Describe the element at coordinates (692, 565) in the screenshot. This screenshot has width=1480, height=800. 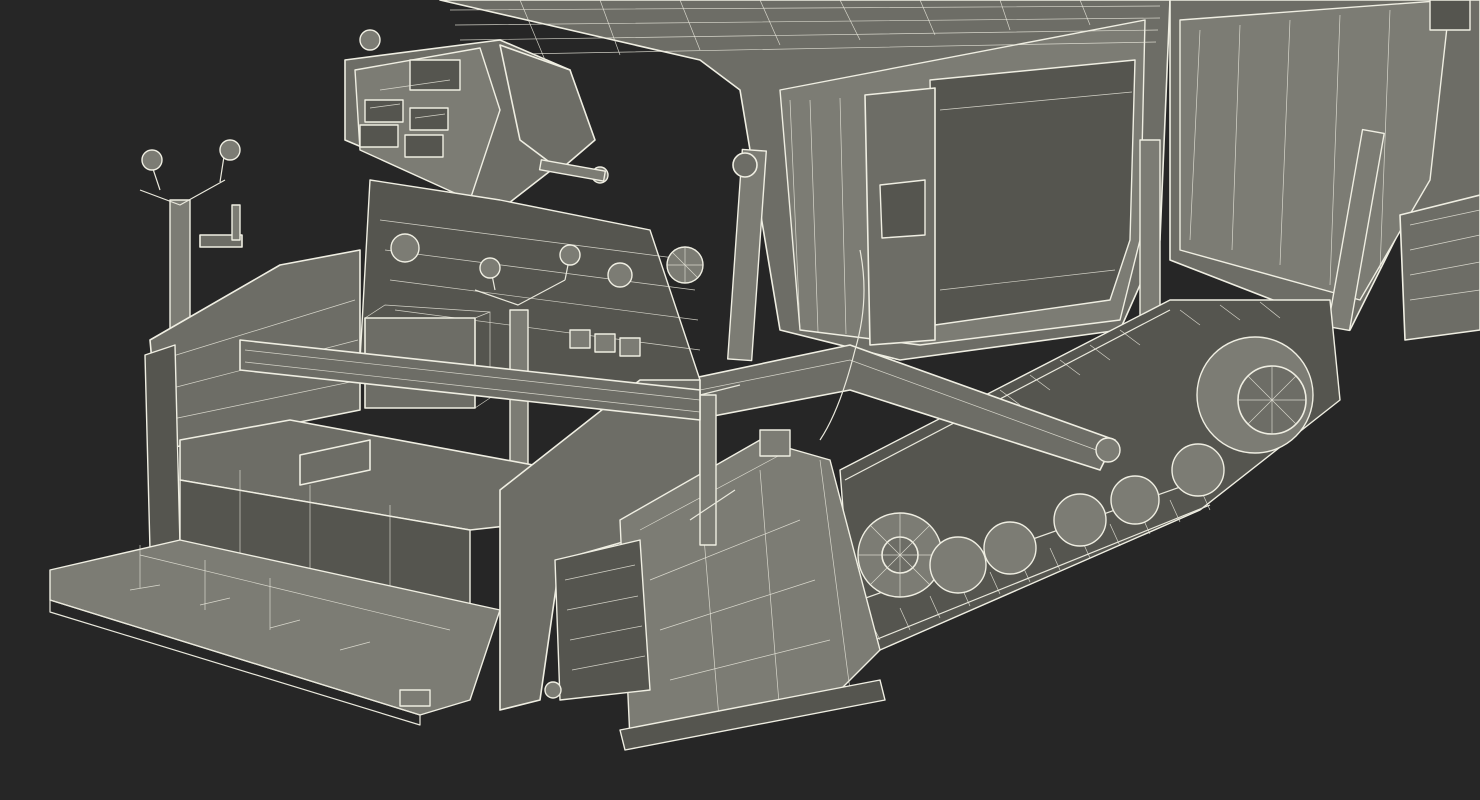
I see `front-push-frame` at that location.